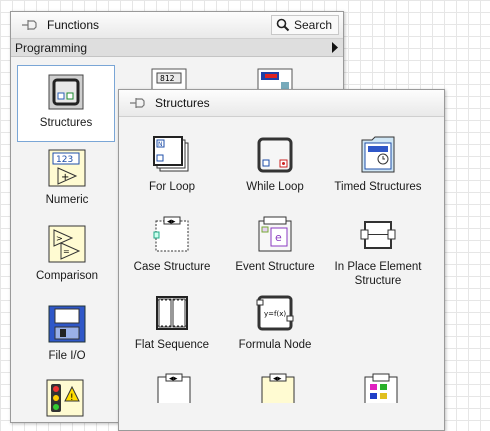  I want to click on timing-icon: !, so click(65, 398).